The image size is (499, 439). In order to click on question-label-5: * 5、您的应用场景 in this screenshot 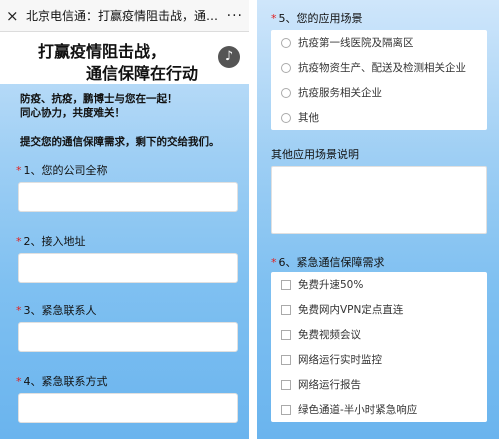, I will do `click(317, 18)`.